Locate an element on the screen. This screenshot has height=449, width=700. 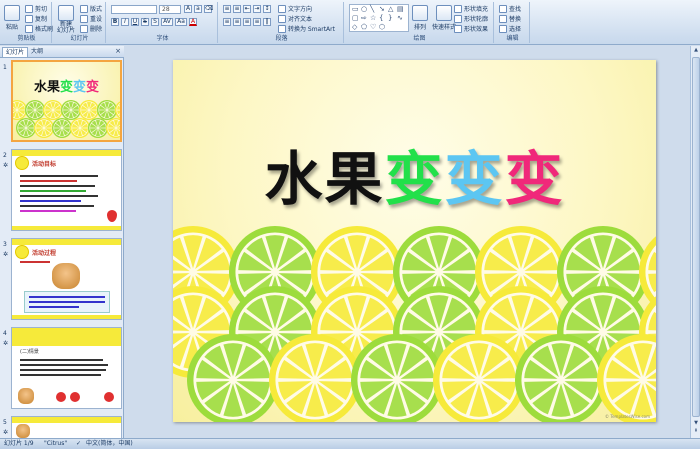
scroll-down-icon: ▼ is located at coordinates (696, 424).